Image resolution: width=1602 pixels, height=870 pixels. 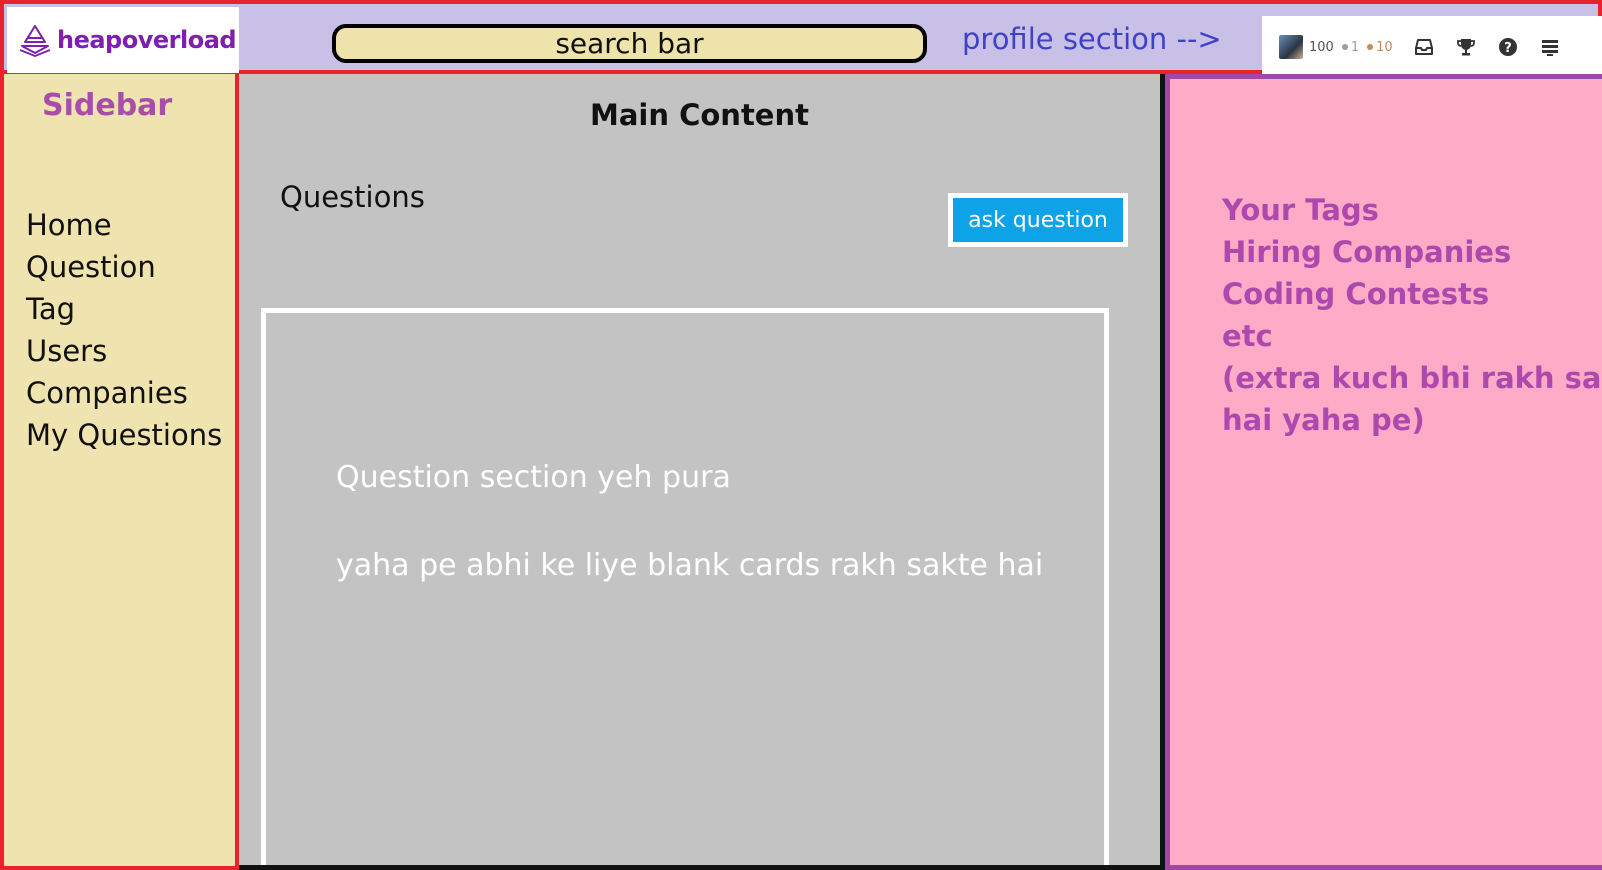 I want to click on right-item-coding-contests: Coding Contests, so click(x=1412, y=294).